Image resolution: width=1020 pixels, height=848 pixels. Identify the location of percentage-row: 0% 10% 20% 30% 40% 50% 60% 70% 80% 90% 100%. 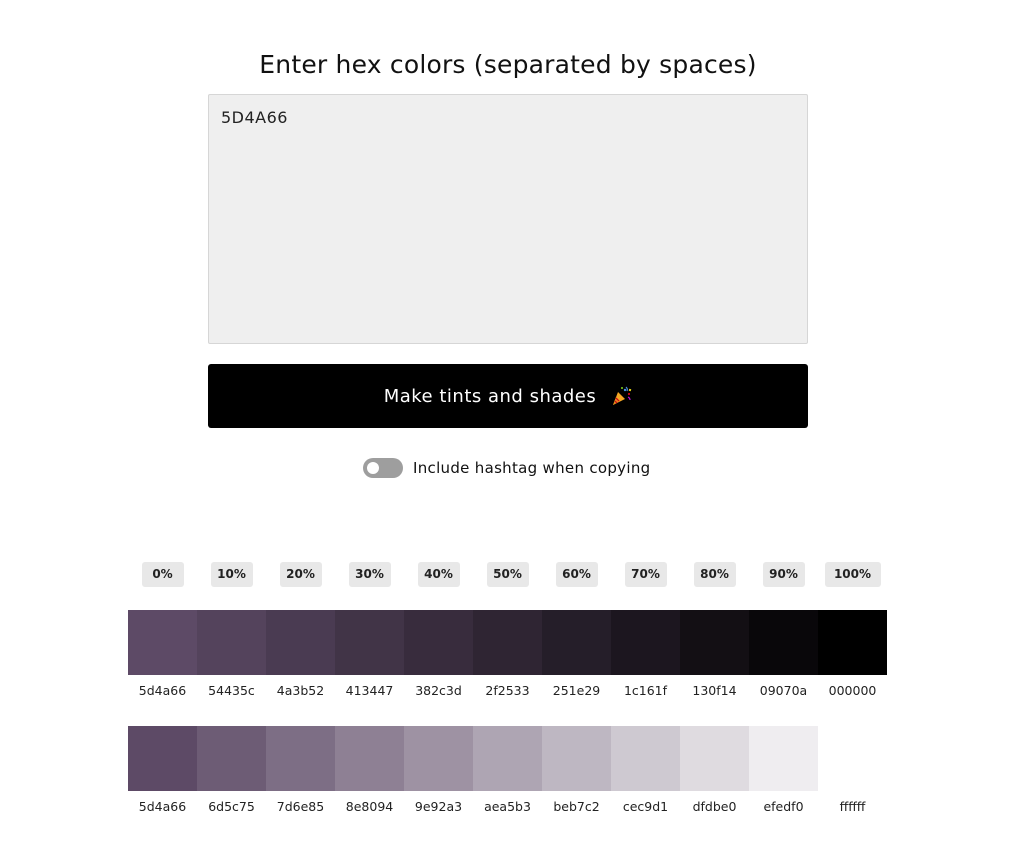
(508, 574).